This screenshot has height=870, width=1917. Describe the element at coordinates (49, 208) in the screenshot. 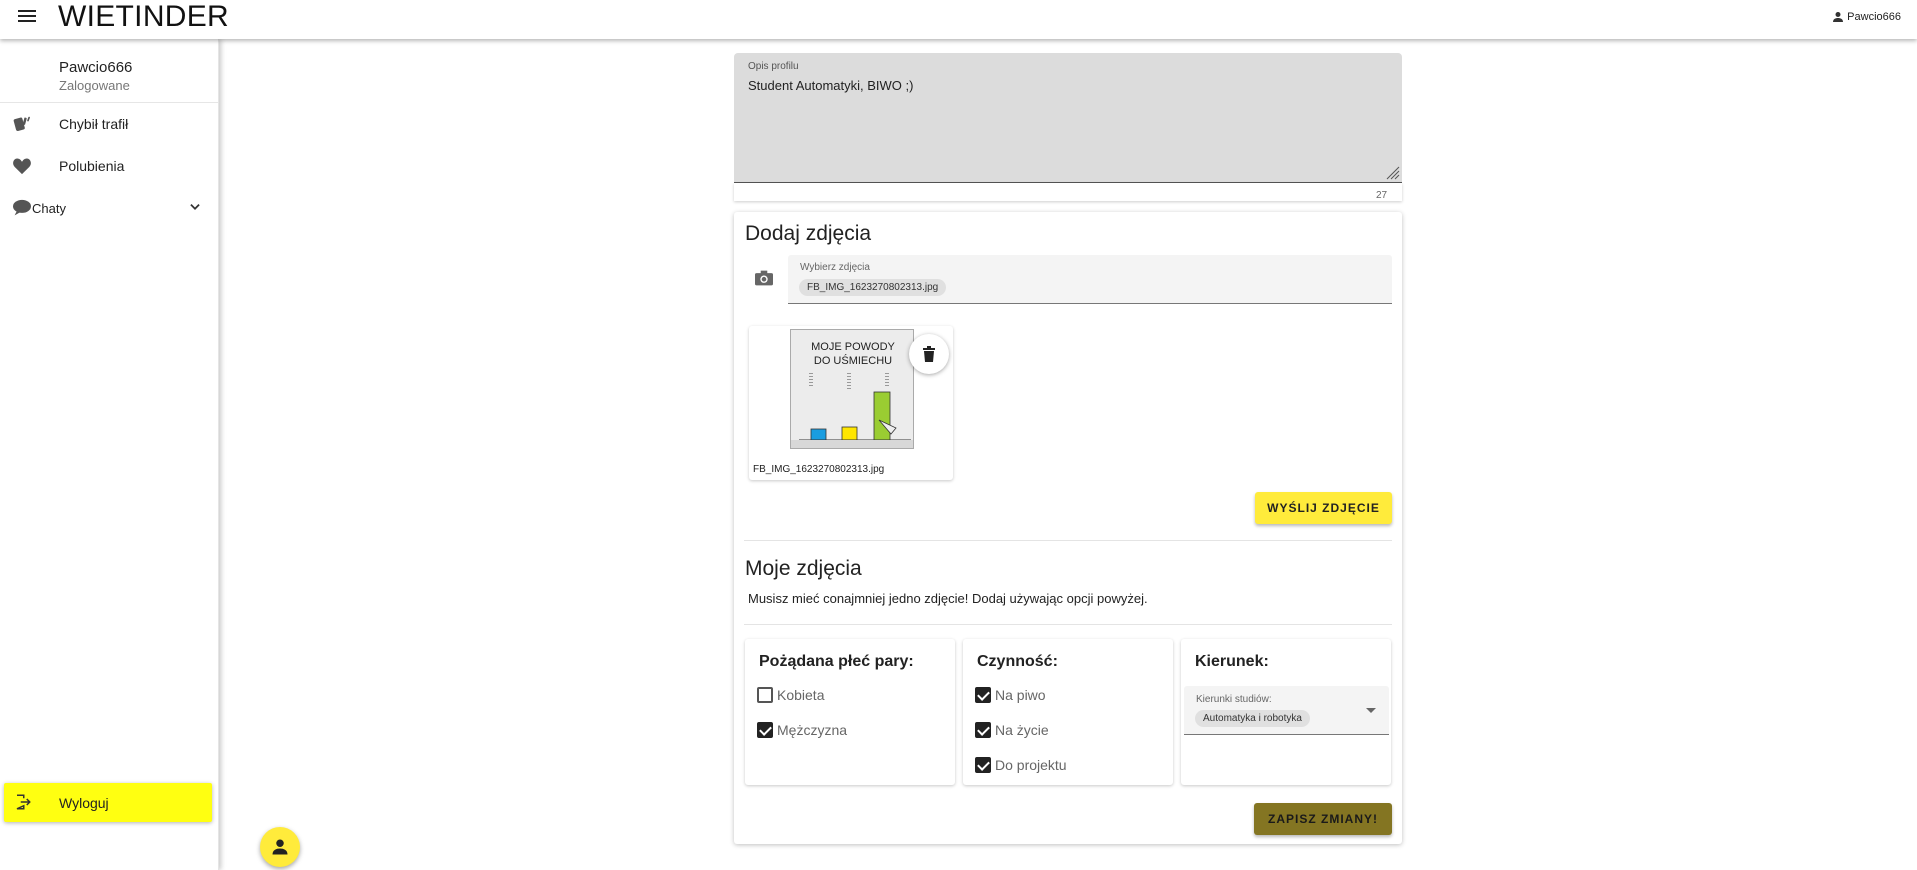

I see `sidebar-item-label: Chaty` at that location.